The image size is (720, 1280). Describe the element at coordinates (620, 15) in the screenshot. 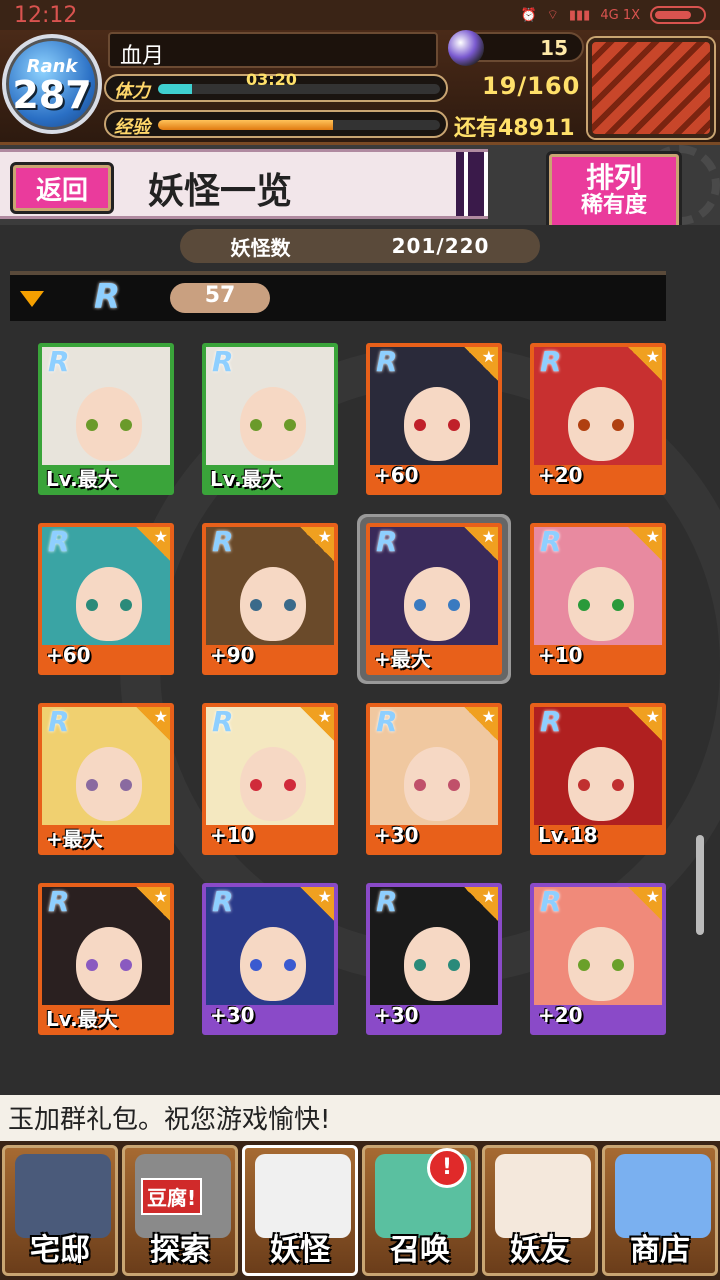

I see `network-label: 4G 1X` at that location.